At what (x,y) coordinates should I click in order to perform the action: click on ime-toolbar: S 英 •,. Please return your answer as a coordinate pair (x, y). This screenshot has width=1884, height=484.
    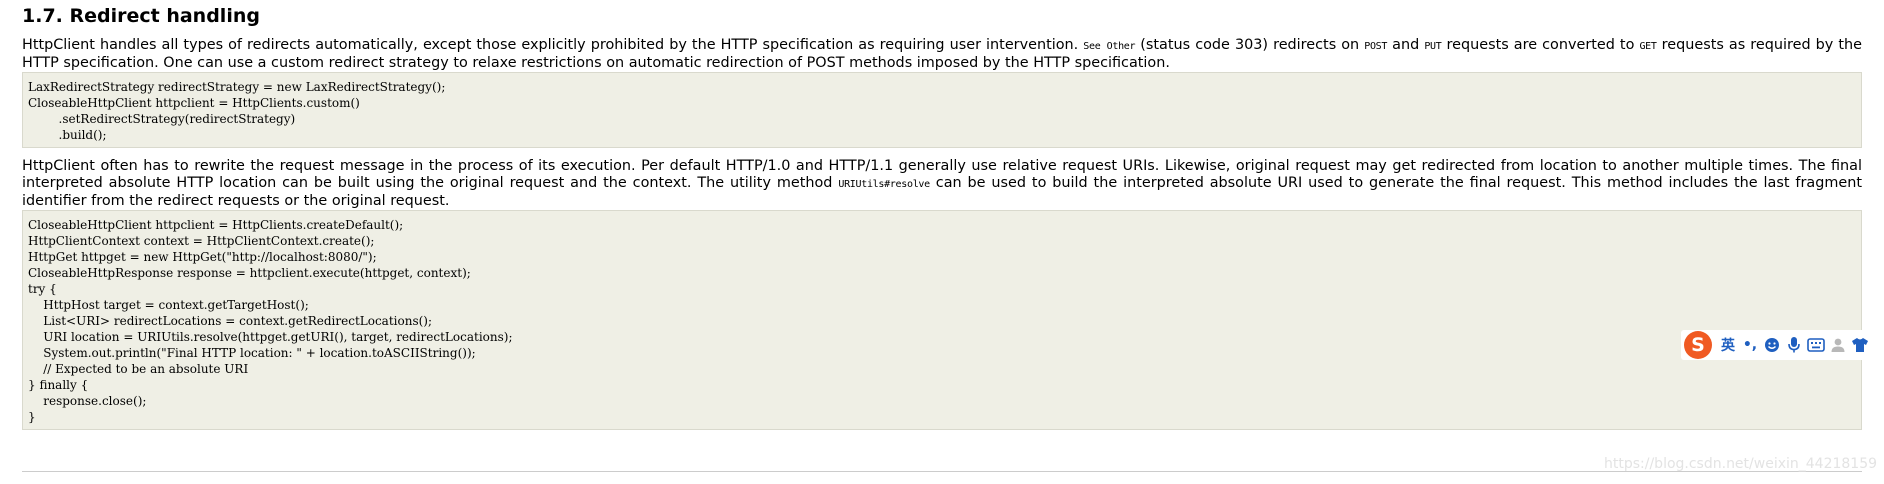
    Looking at the image, I should click on (1782, 345).